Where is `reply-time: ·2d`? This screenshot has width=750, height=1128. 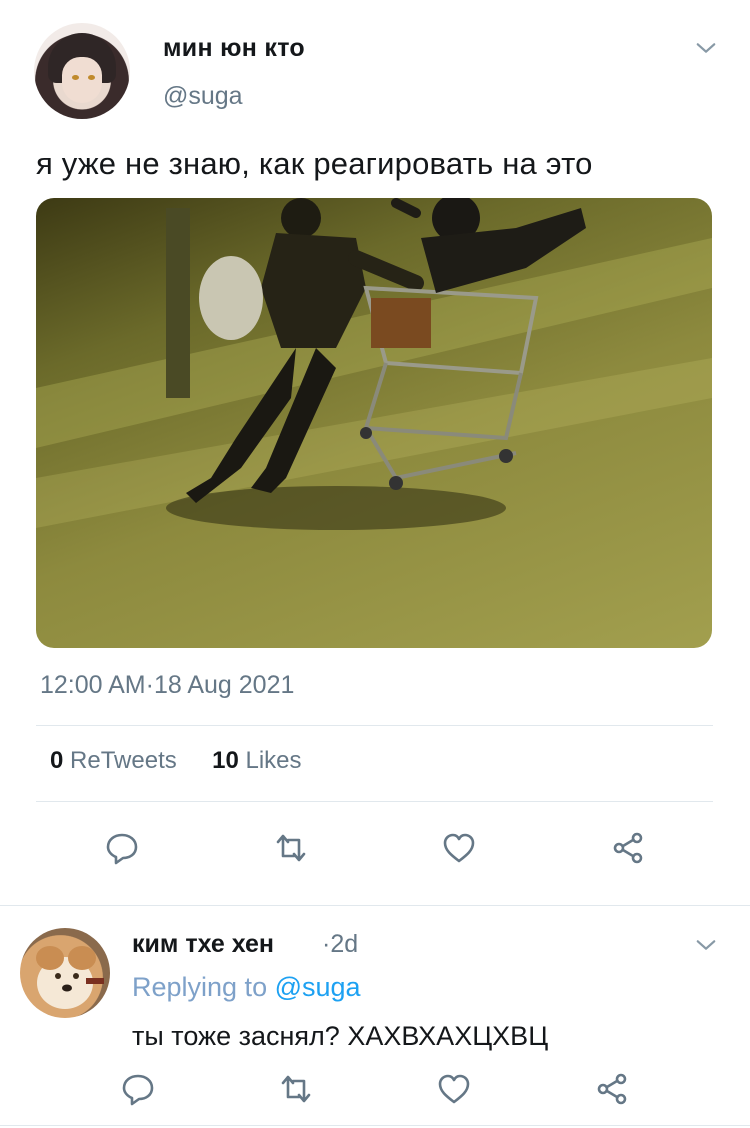
reply-time: ·2d is located at coordinates (340, 944).